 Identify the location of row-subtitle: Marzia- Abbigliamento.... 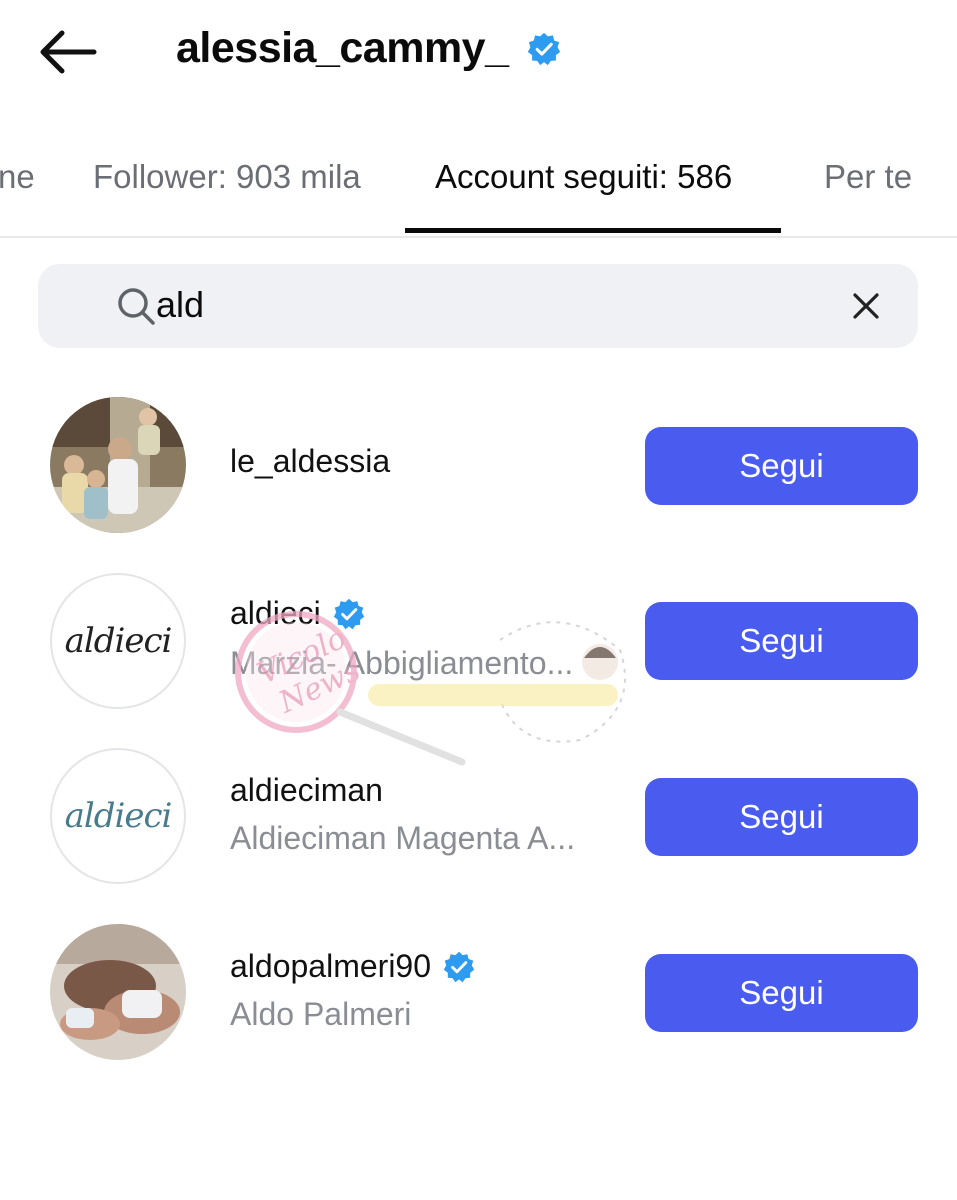
(402, 663).